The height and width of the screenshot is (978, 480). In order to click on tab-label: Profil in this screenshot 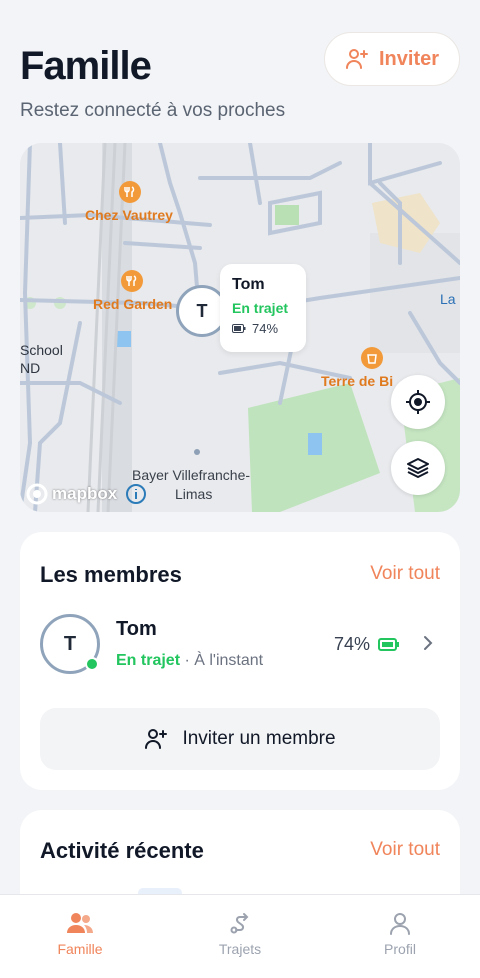, I will do `click(400, 949)`.